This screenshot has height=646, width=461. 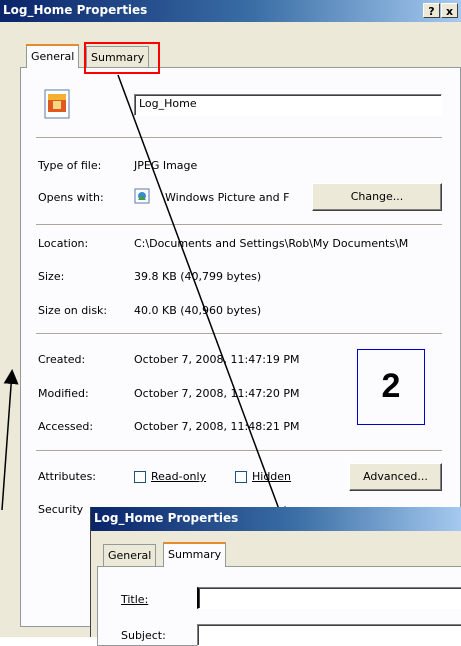 What do you see at coordinates (135, 599) in the screenshot?
I see `title-field-label: Title:` at bounding box center [135, 599].